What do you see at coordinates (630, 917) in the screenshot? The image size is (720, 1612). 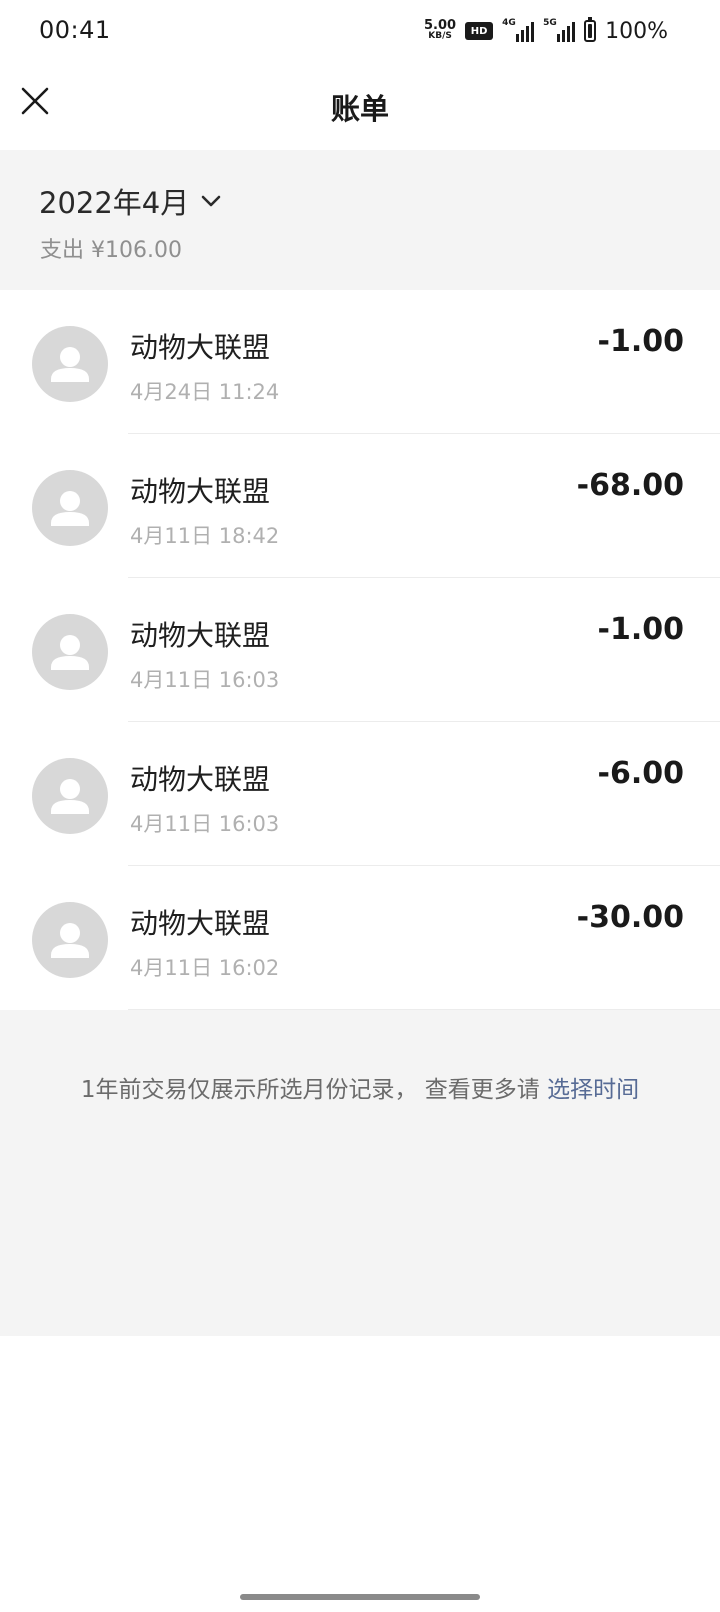 I see `transaction-amount: -30.00` at bounding box center [630, 917].